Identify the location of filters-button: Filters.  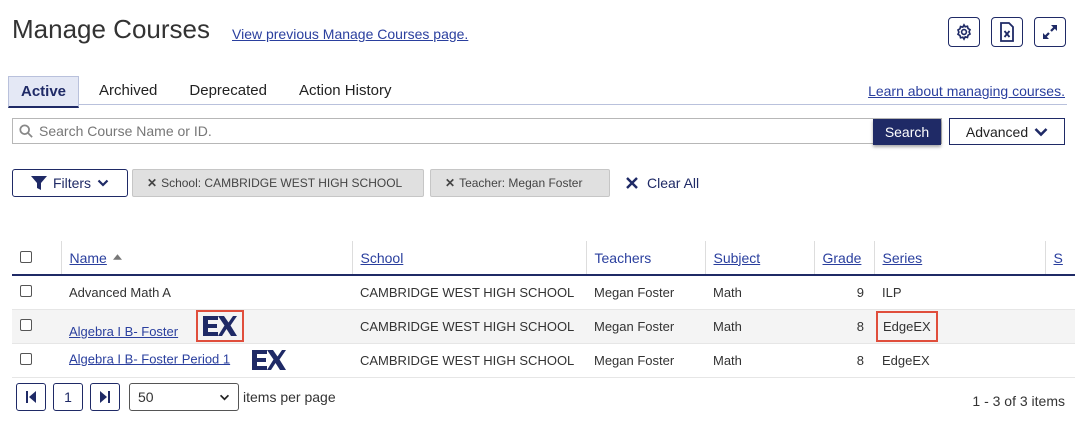
(70, 183).